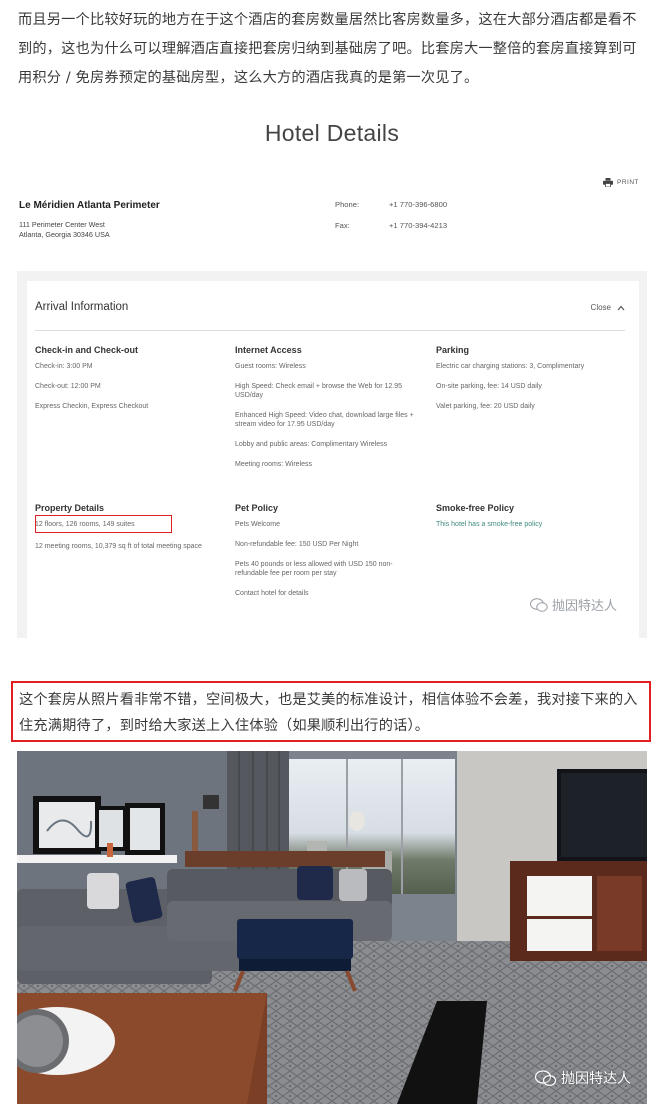 The image size is (665, 1108). I want to click on divider, so click(330, 330).